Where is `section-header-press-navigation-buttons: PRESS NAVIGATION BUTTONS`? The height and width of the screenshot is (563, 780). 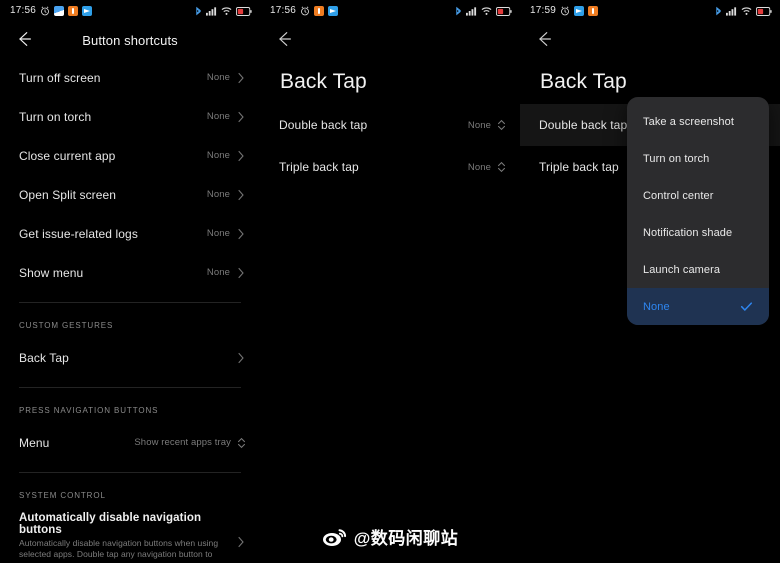 section-header-press-navigation-buttons: PRESS NAVIGATION BUTTONS is located at coordinates (89, 410).